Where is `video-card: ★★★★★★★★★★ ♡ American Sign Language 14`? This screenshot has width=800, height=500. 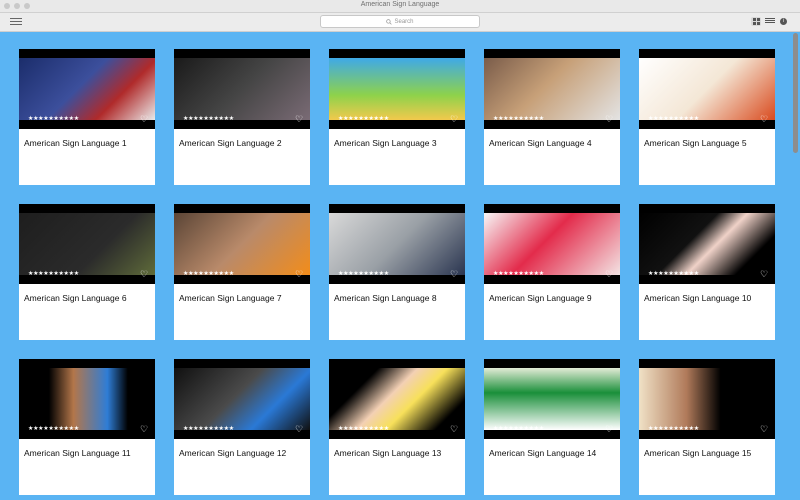 video-card: ★★★★★★★★★★ ♡ American Sign Language 14 is located at coordinates (552, 427).